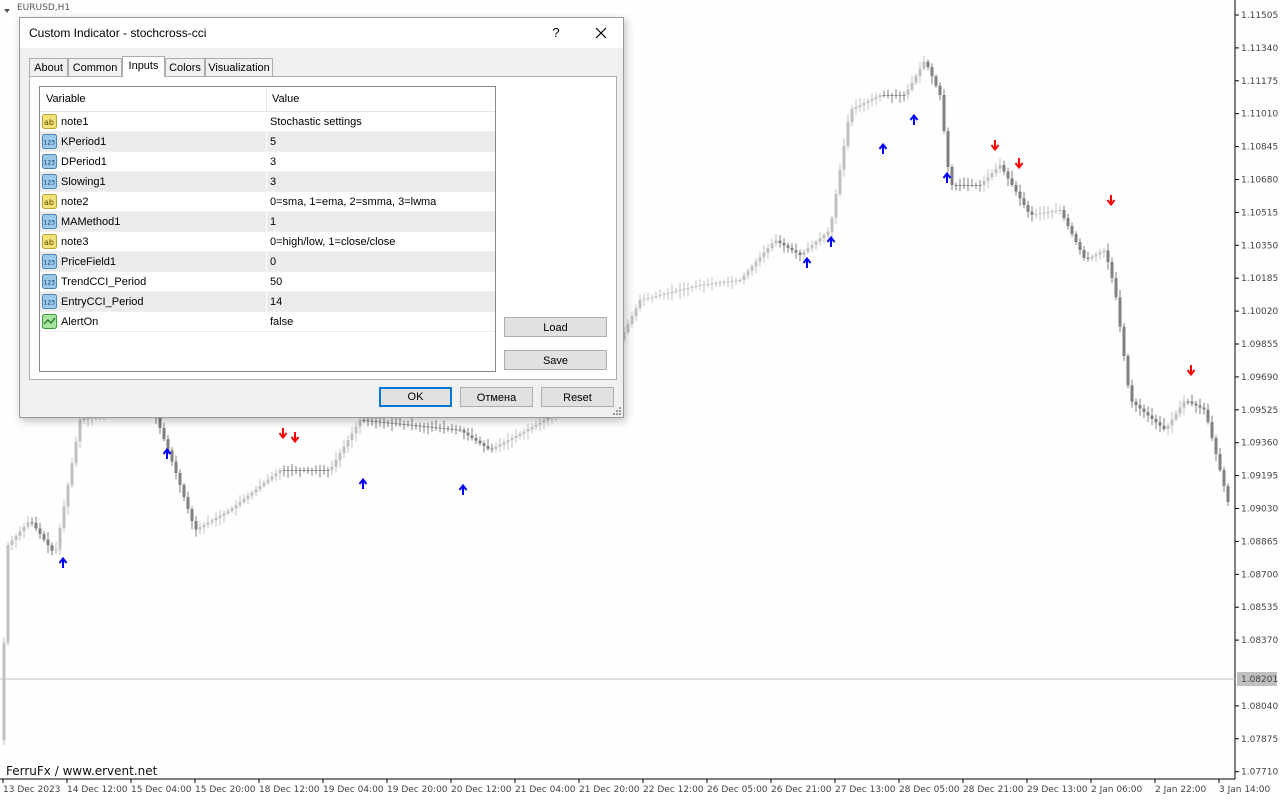  Describe the element at coordinates (1057, 790) in the screenshot. I see `time-tick-label: 29 Dec 13:00` at that location.